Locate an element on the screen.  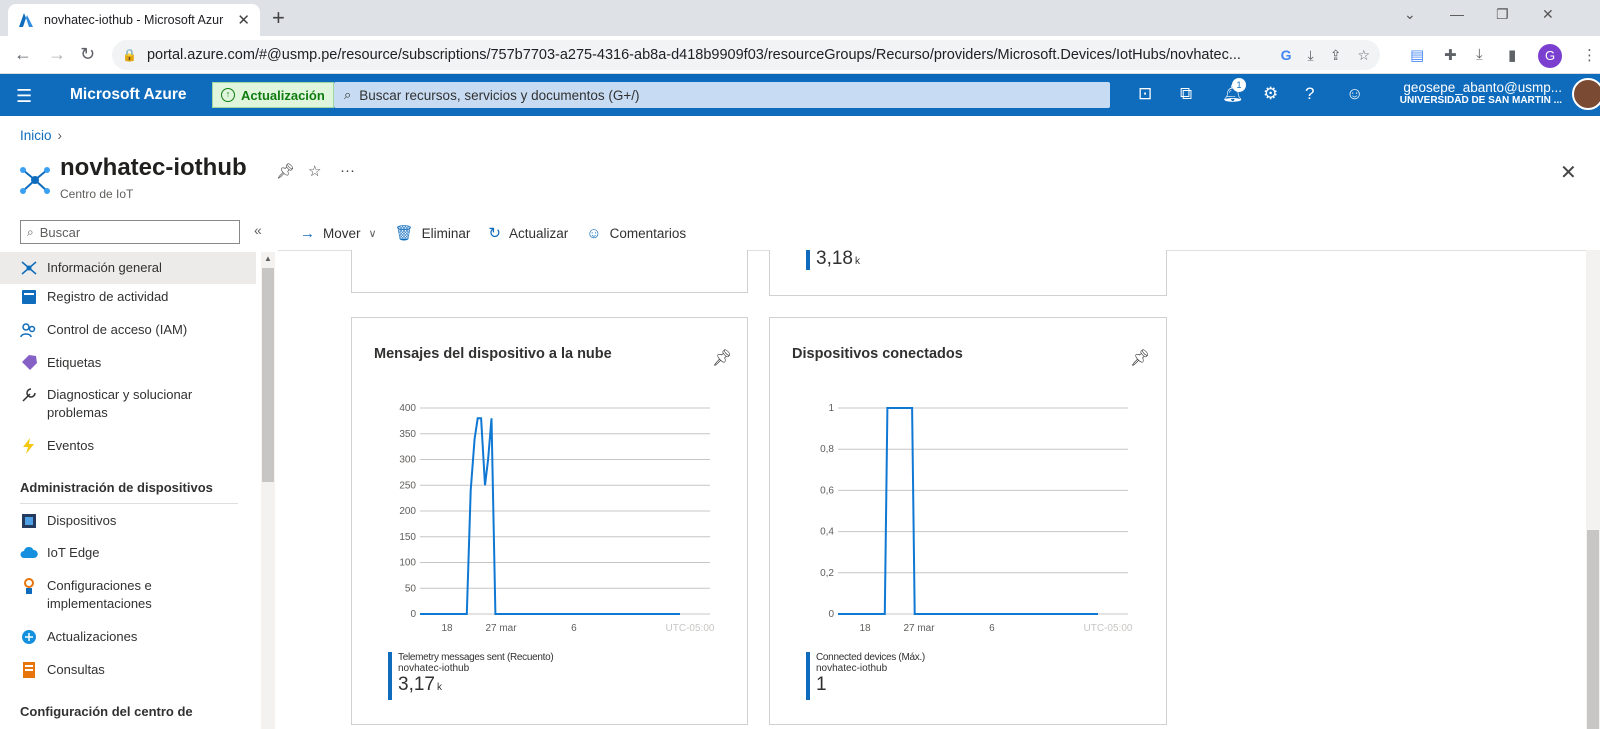
extension-doc-icon: ▤ is located at coordinates (1417, 55).